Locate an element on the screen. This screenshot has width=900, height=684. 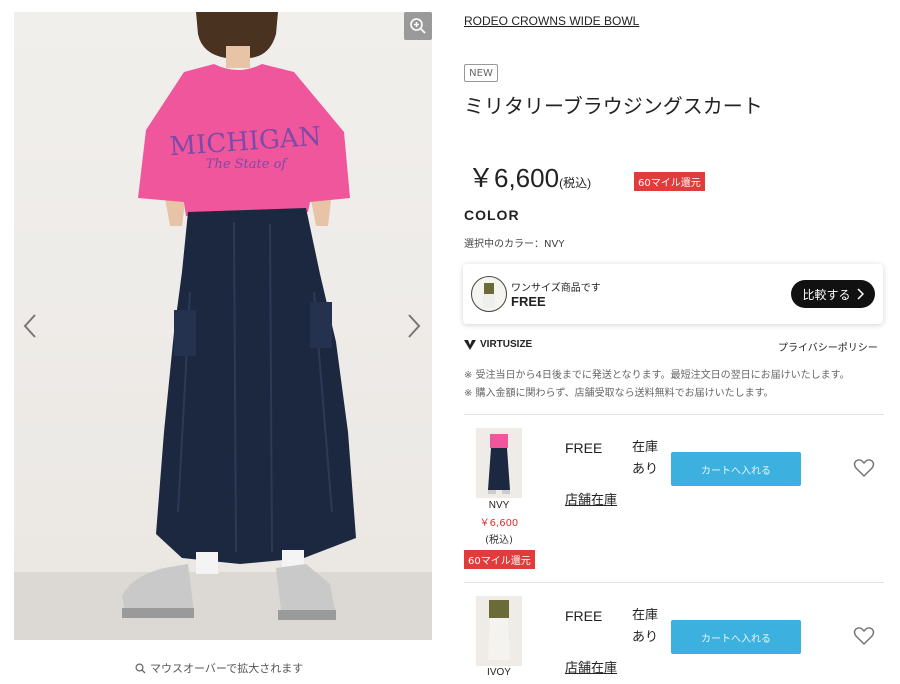
compare-label: 比較する is located at coordinates (826, 294).